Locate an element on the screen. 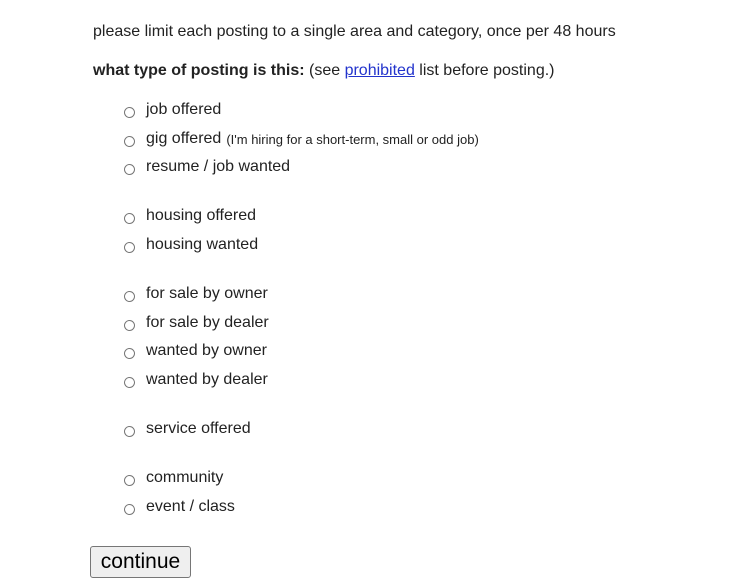 This screenshot has height=585, width=750. option-label: for sale by dealer is located at coordinates (207, 322).